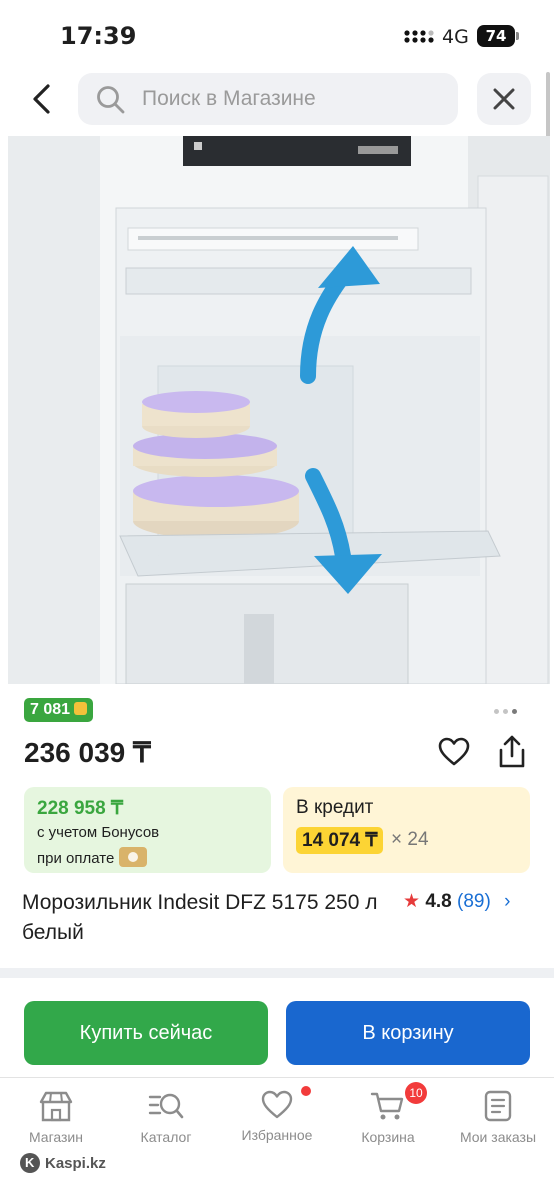 The width and height of the screenshot is (554, 1201). Describe the element at coordinates (388, 1137) in the screenshot. I see `tab-label: Корзина` at that location.